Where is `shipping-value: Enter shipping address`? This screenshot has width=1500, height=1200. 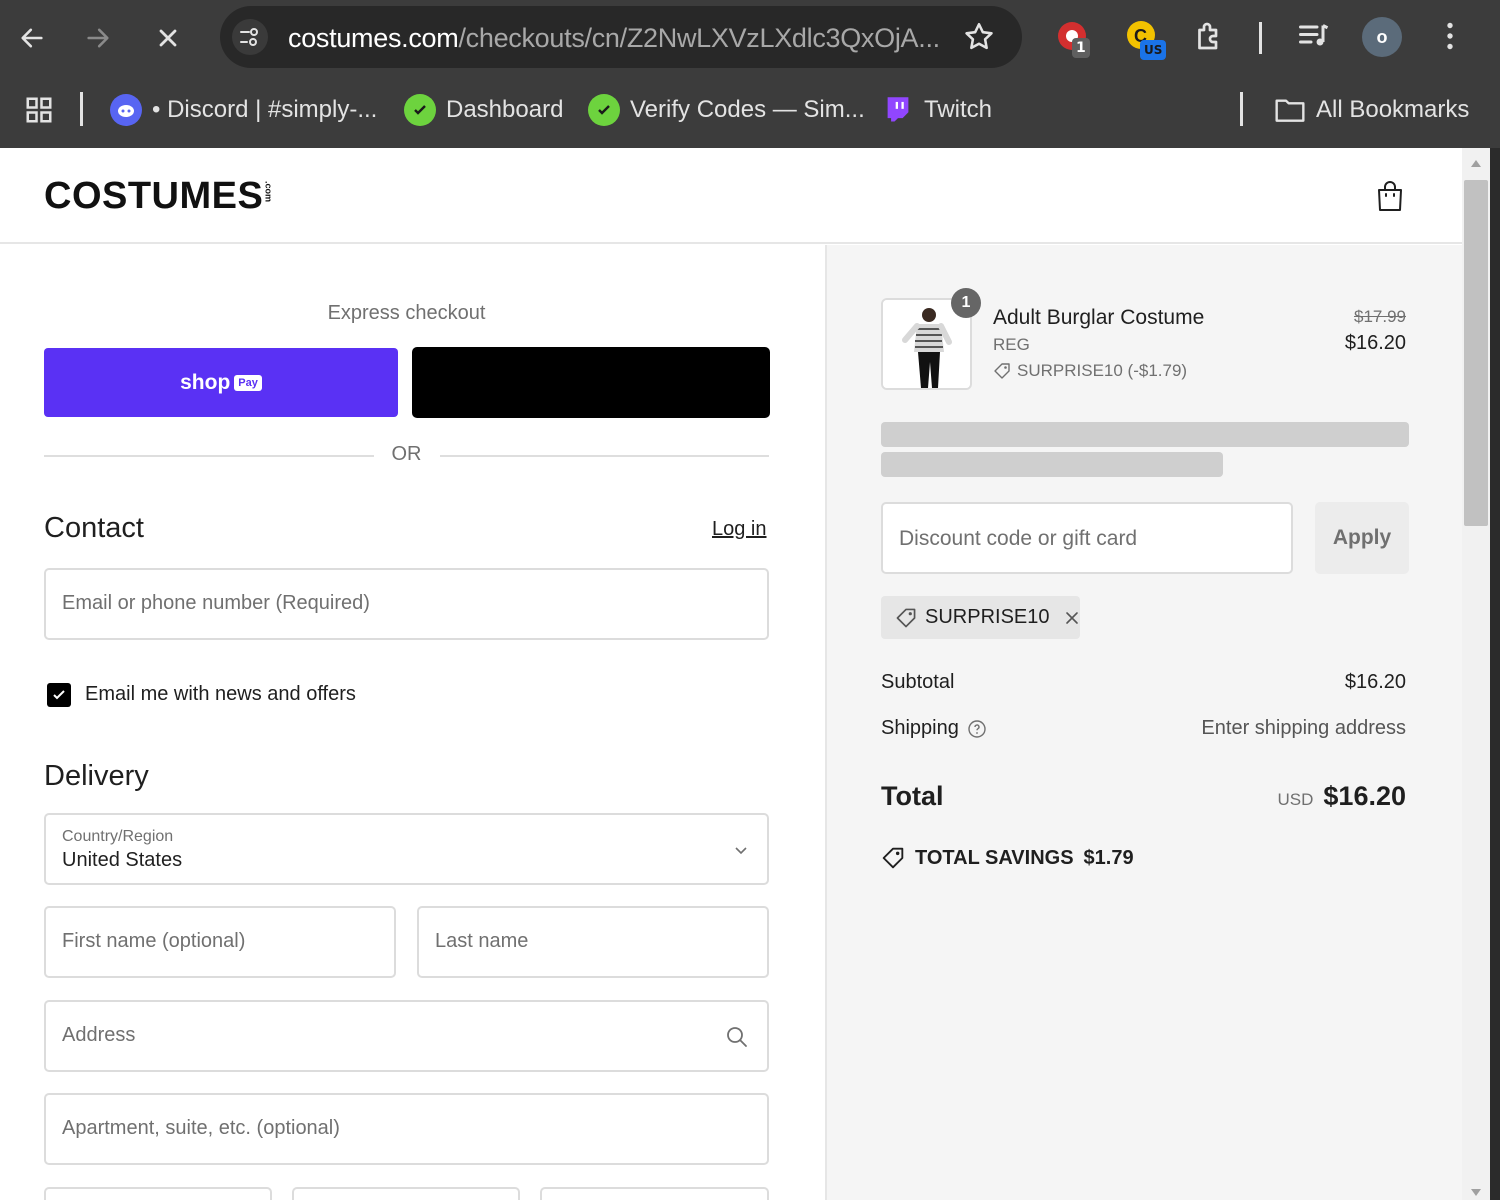 shipping-value: Enter shipping address is located at coordinates (1303, 728).